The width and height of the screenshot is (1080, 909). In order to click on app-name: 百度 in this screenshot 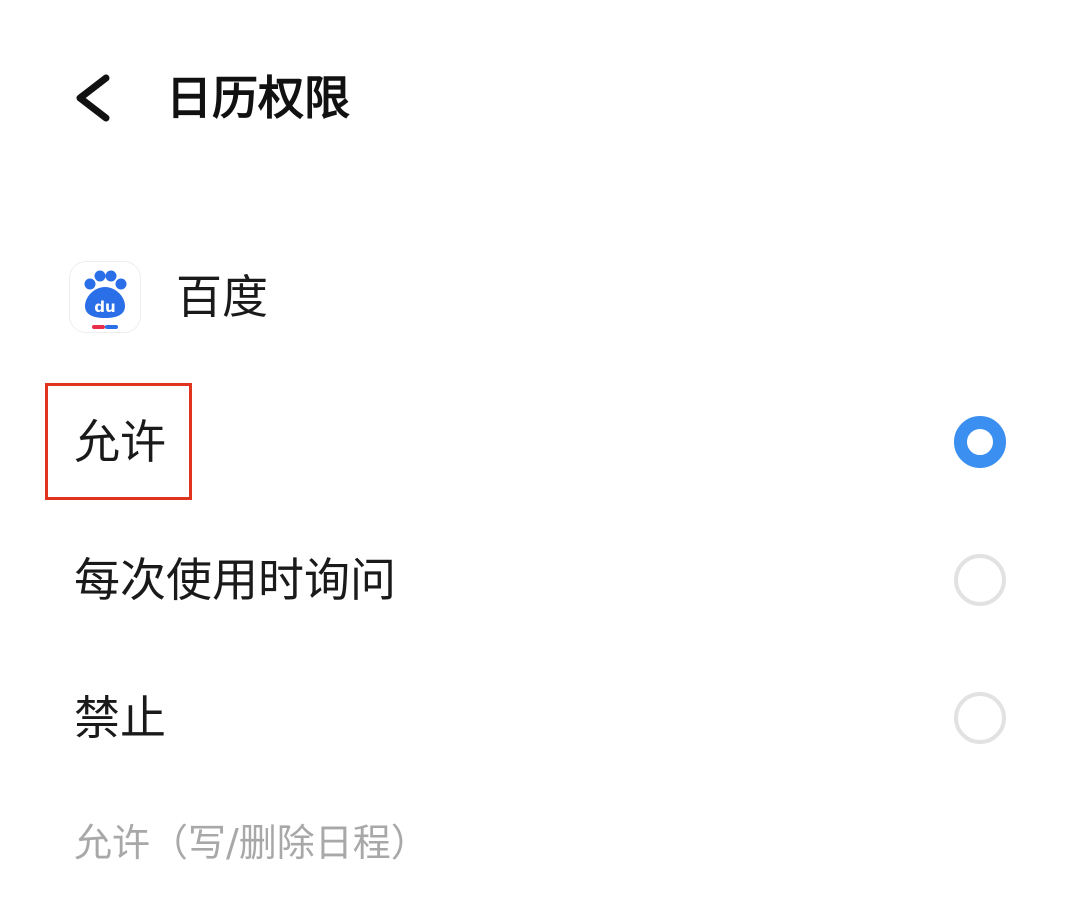, I will do `click(222, 297)`.